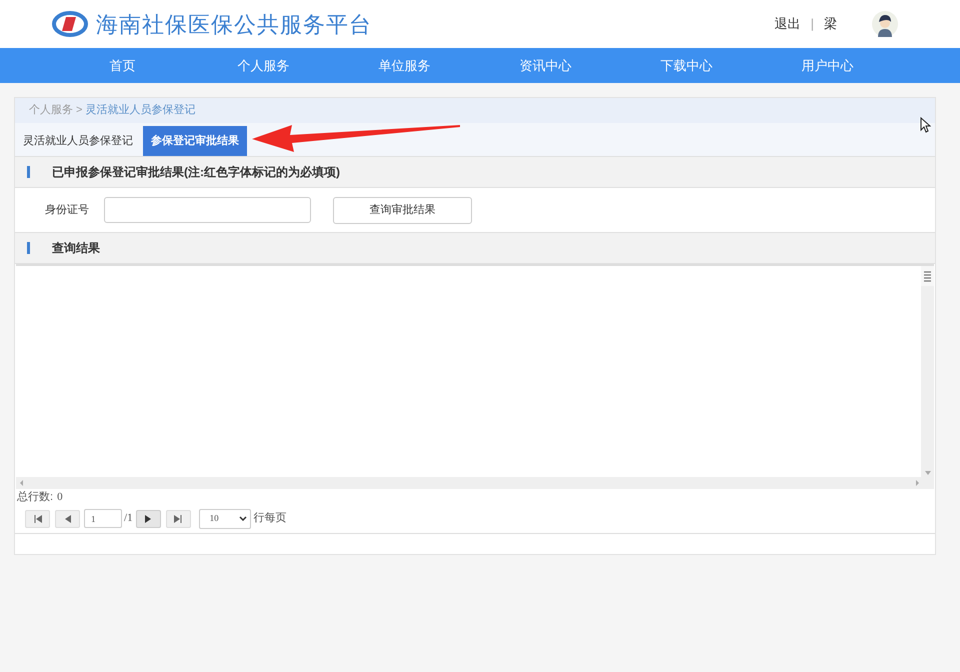 Image resolution: width=960 pixels, height=672 pixels. What do you see at coordinates (70, 24) in the screenshot?
I see `logo-icon` at bounding box center [70, 24].